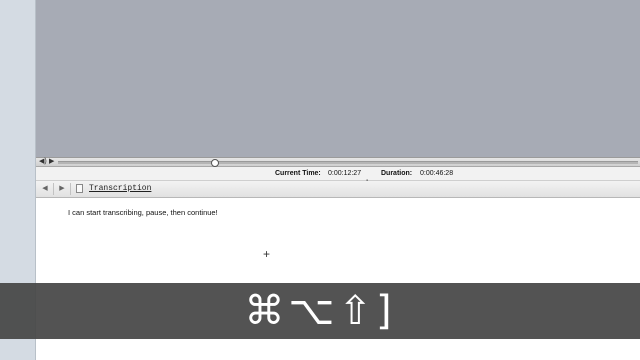  I want to click on scrubber-knob, so click(215, 163).